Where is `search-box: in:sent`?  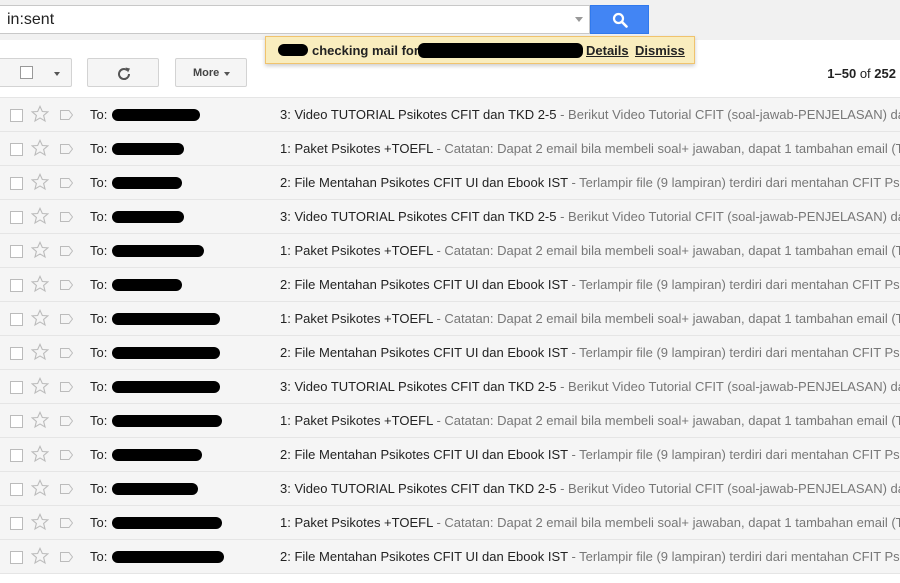
search-box: in:sent is located at coordinates (295, 19).